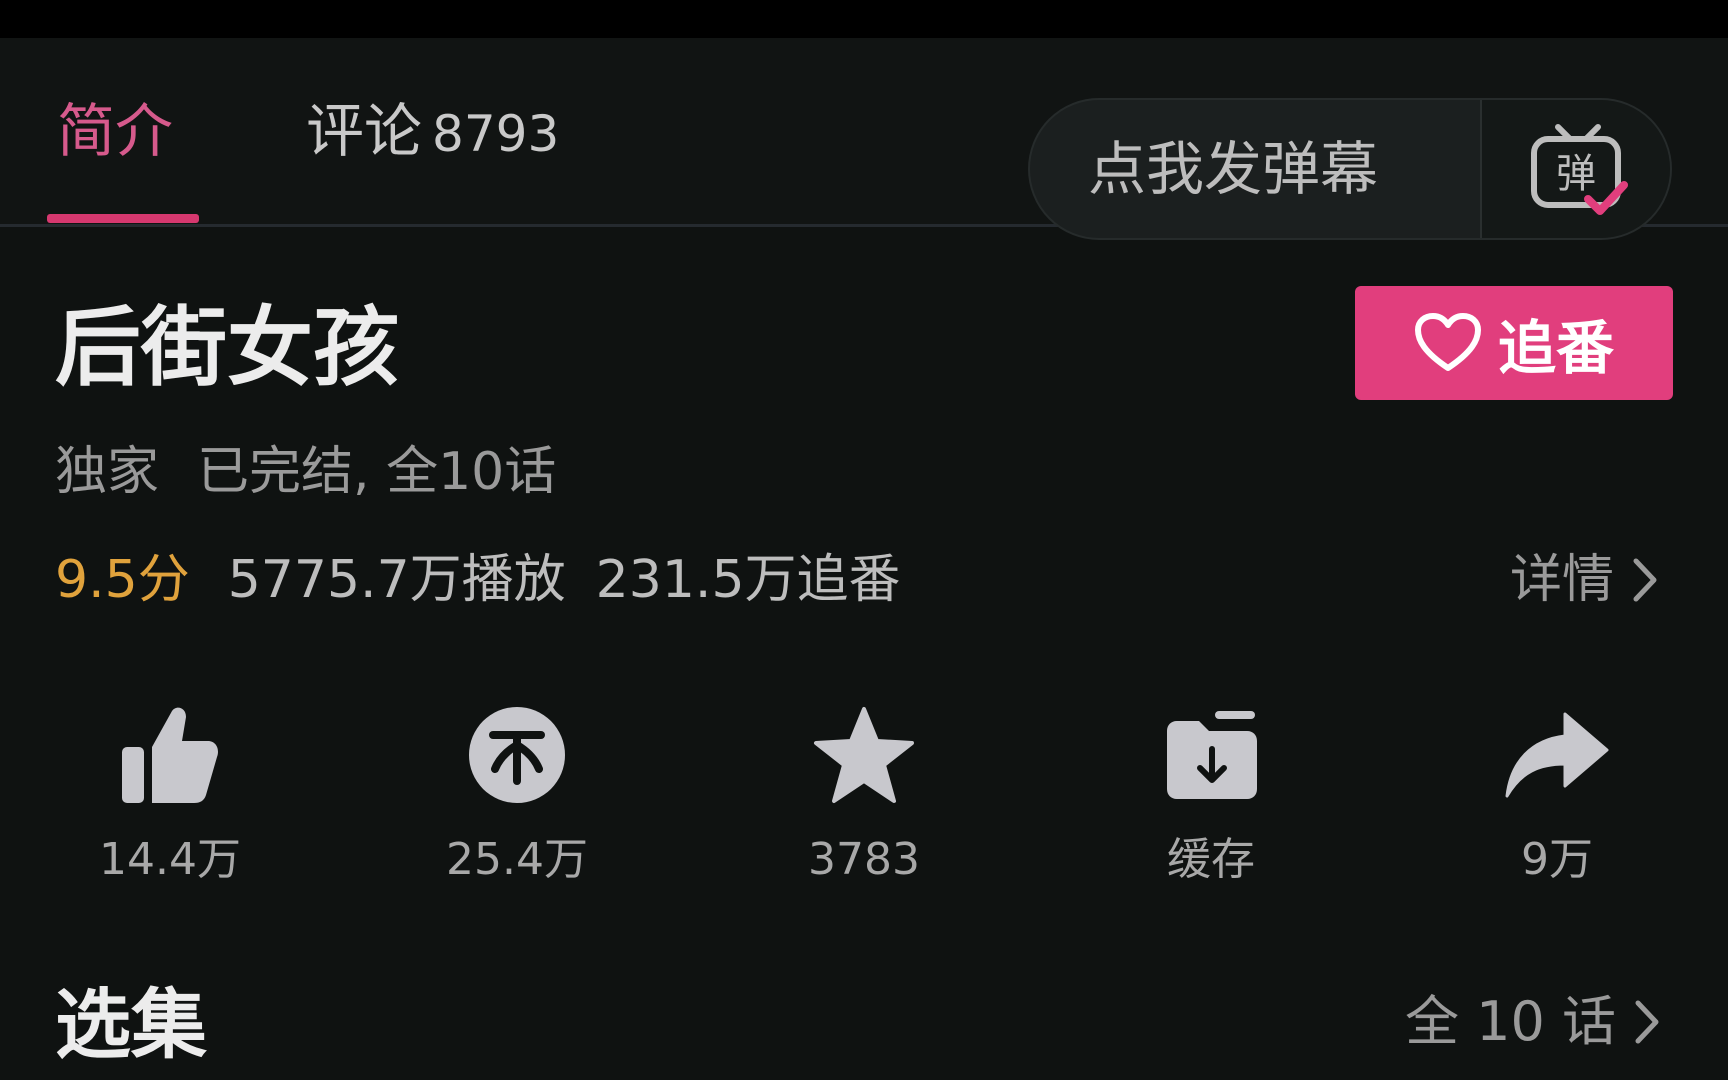 Image resolution: width=1728 pixels, height=1080 pixels. I want to click on thumbs-up-icon, so click(170, 755).